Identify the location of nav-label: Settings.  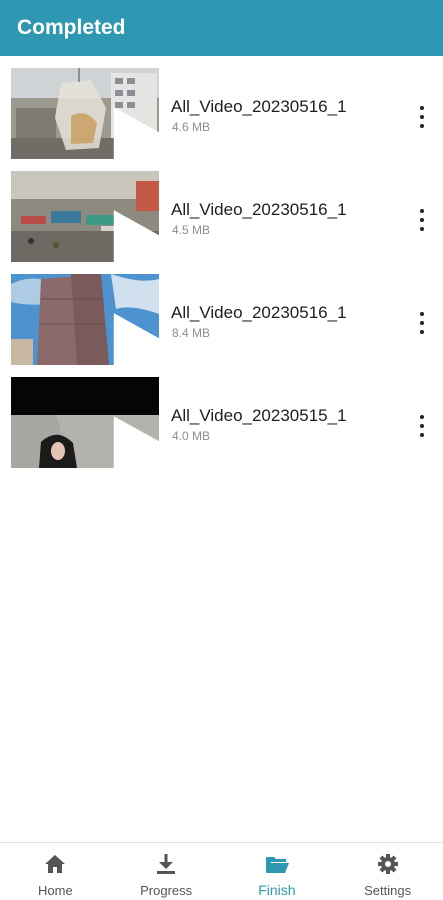
(388, 890).